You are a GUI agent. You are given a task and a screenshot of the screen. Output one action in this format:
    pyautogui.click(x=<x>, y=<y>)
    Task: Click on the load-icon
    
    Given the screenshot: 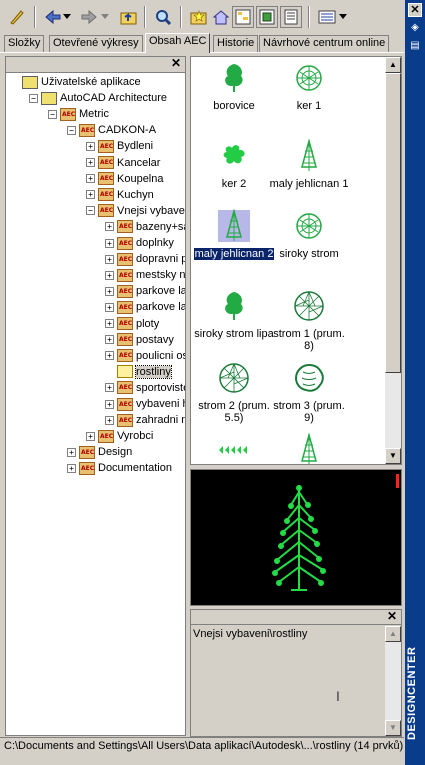 What is the action you would take?
    pyautogui.click(x=17, y=17)
    